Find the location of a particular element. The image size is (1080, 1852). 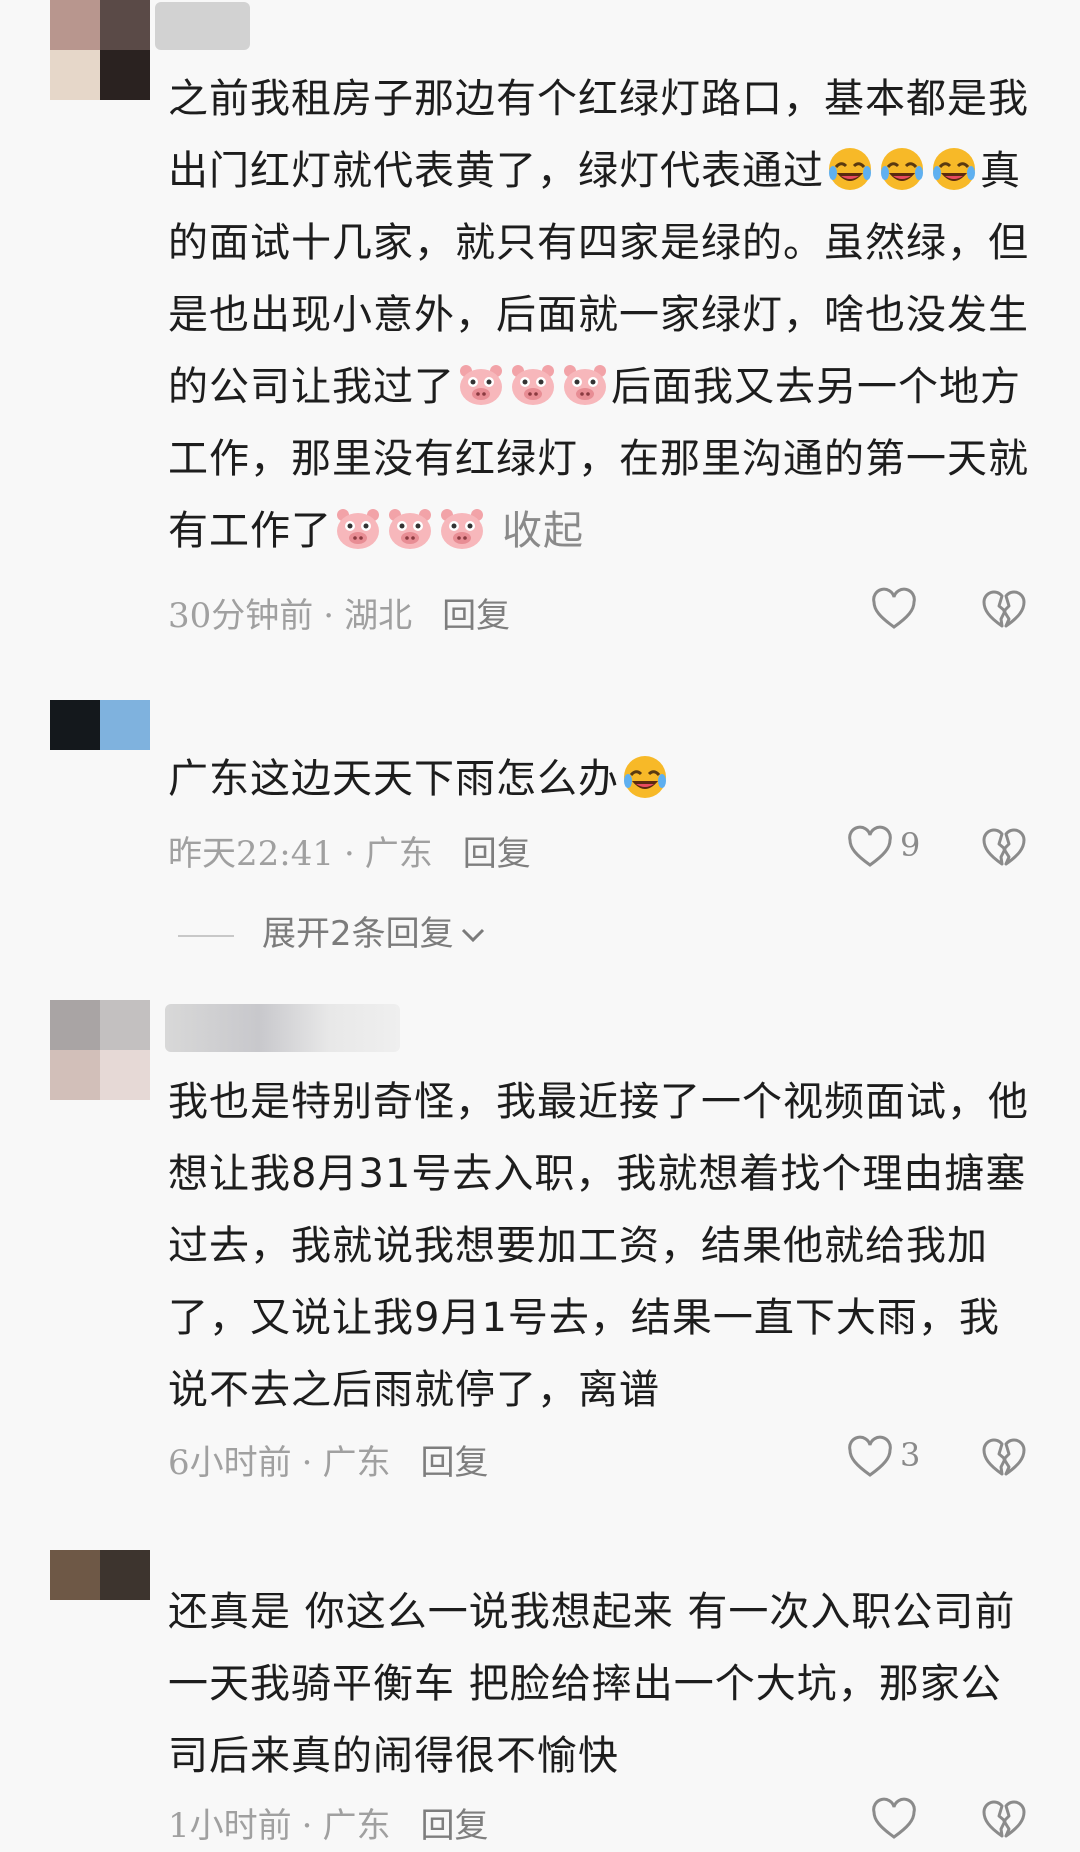

like-count: 3 is located at coordinates (910, 1455).